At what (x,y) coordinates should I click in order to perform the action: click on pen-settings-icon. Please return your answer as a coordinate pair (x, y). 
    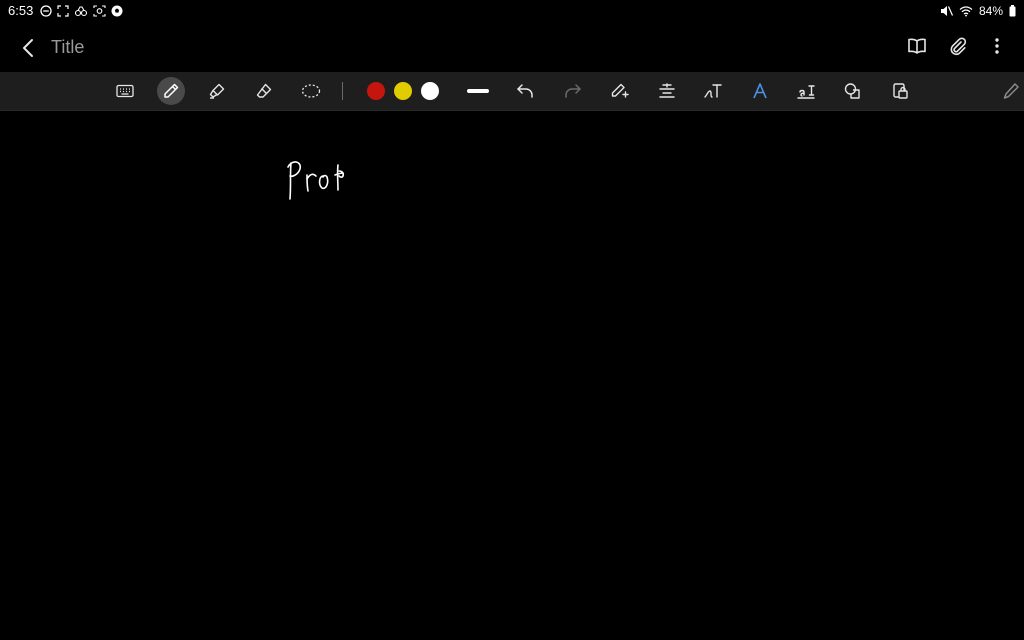
    Looking at the image, I should click on (620, 90).